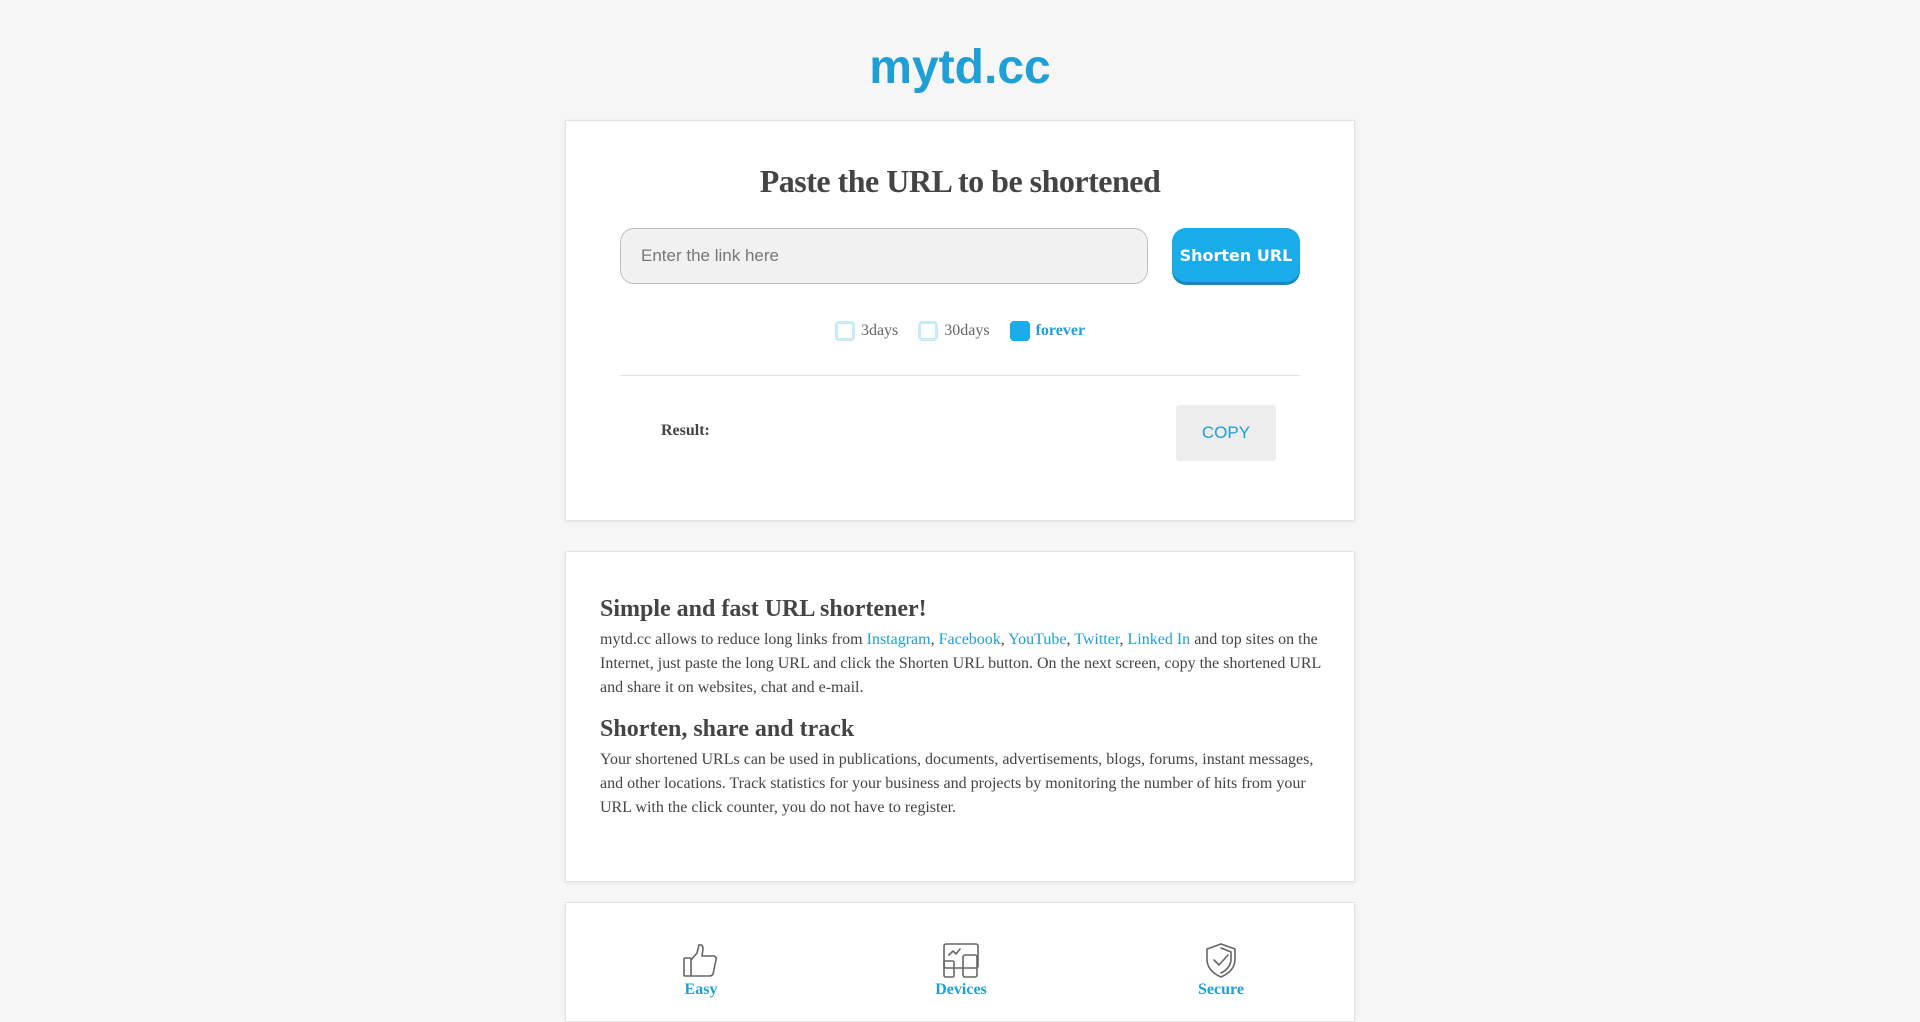 The height and width of the screenshot is (1022, 1920). I want to click on feature-label: Easy, so click(701, 989).